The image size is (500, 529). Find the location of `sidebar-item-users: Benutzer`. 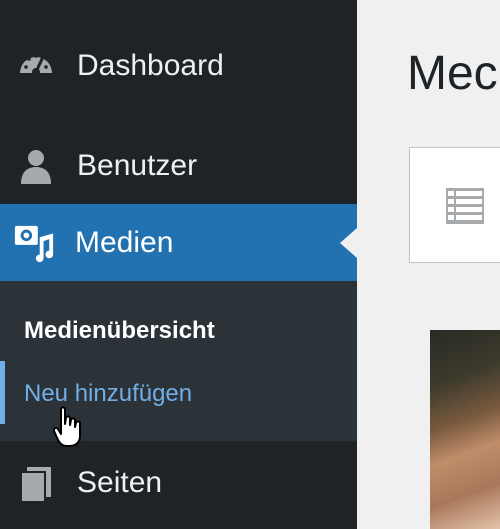

sidebar-item-users: Benutzer is located at coordinates (178, 166).